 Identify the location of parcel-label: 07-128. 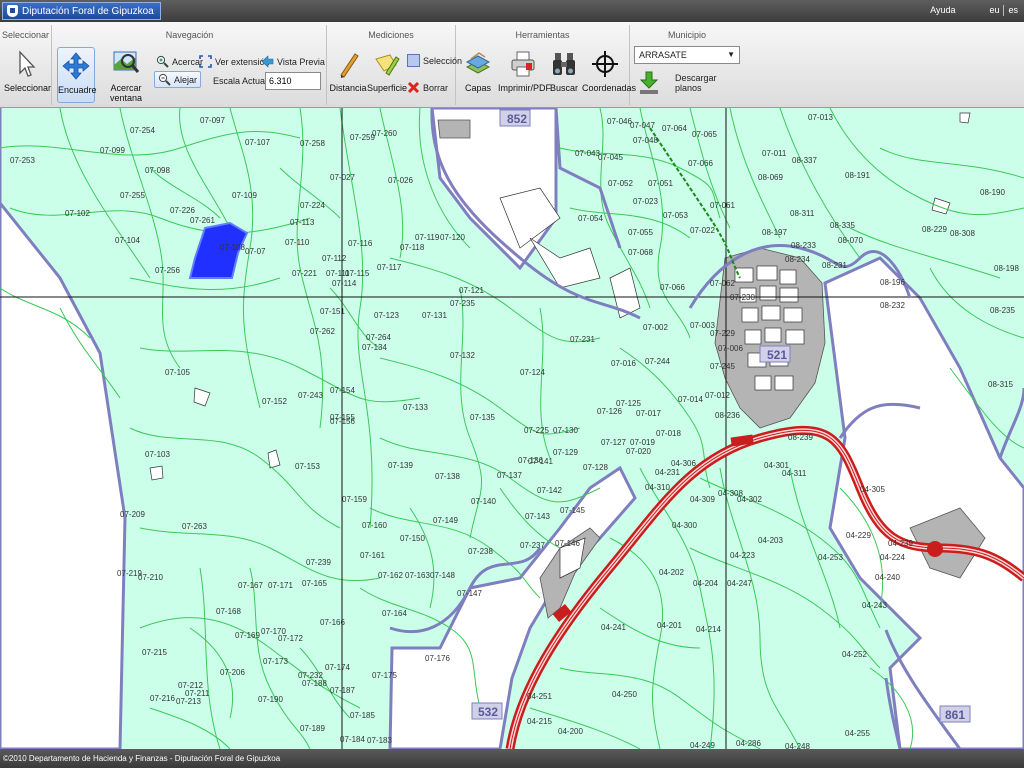
(595, 467).